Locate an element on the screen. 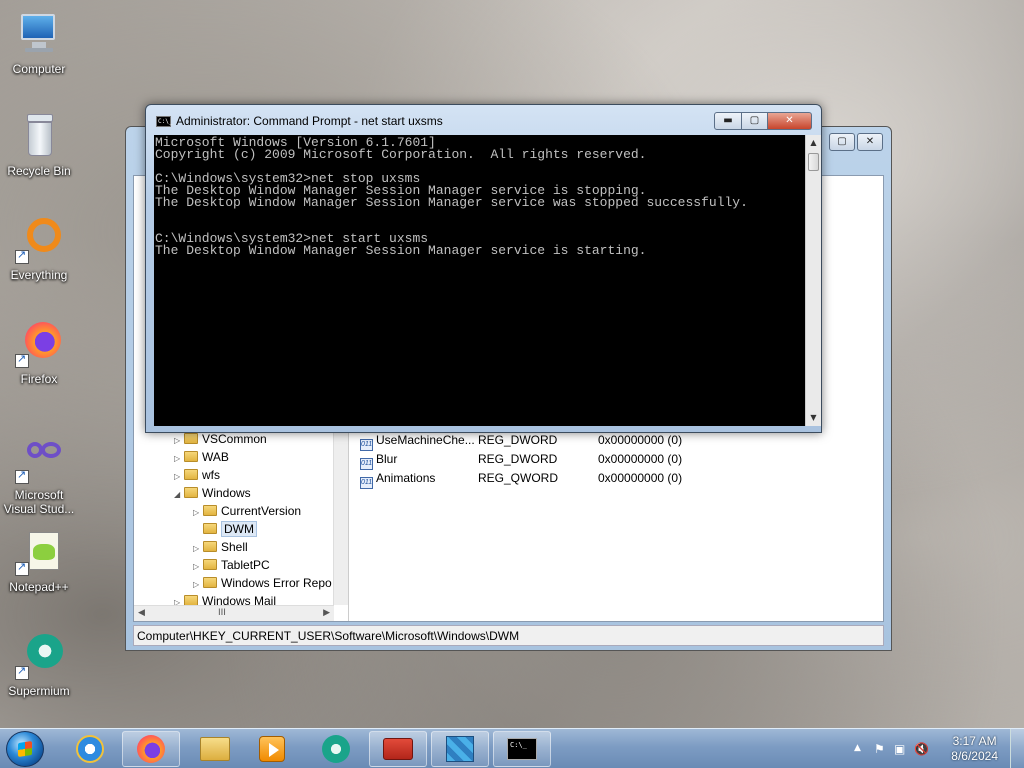 The image size is (1024, 768). tree-item-wfs: ▷ wfs is located at coordinates (197, 475).